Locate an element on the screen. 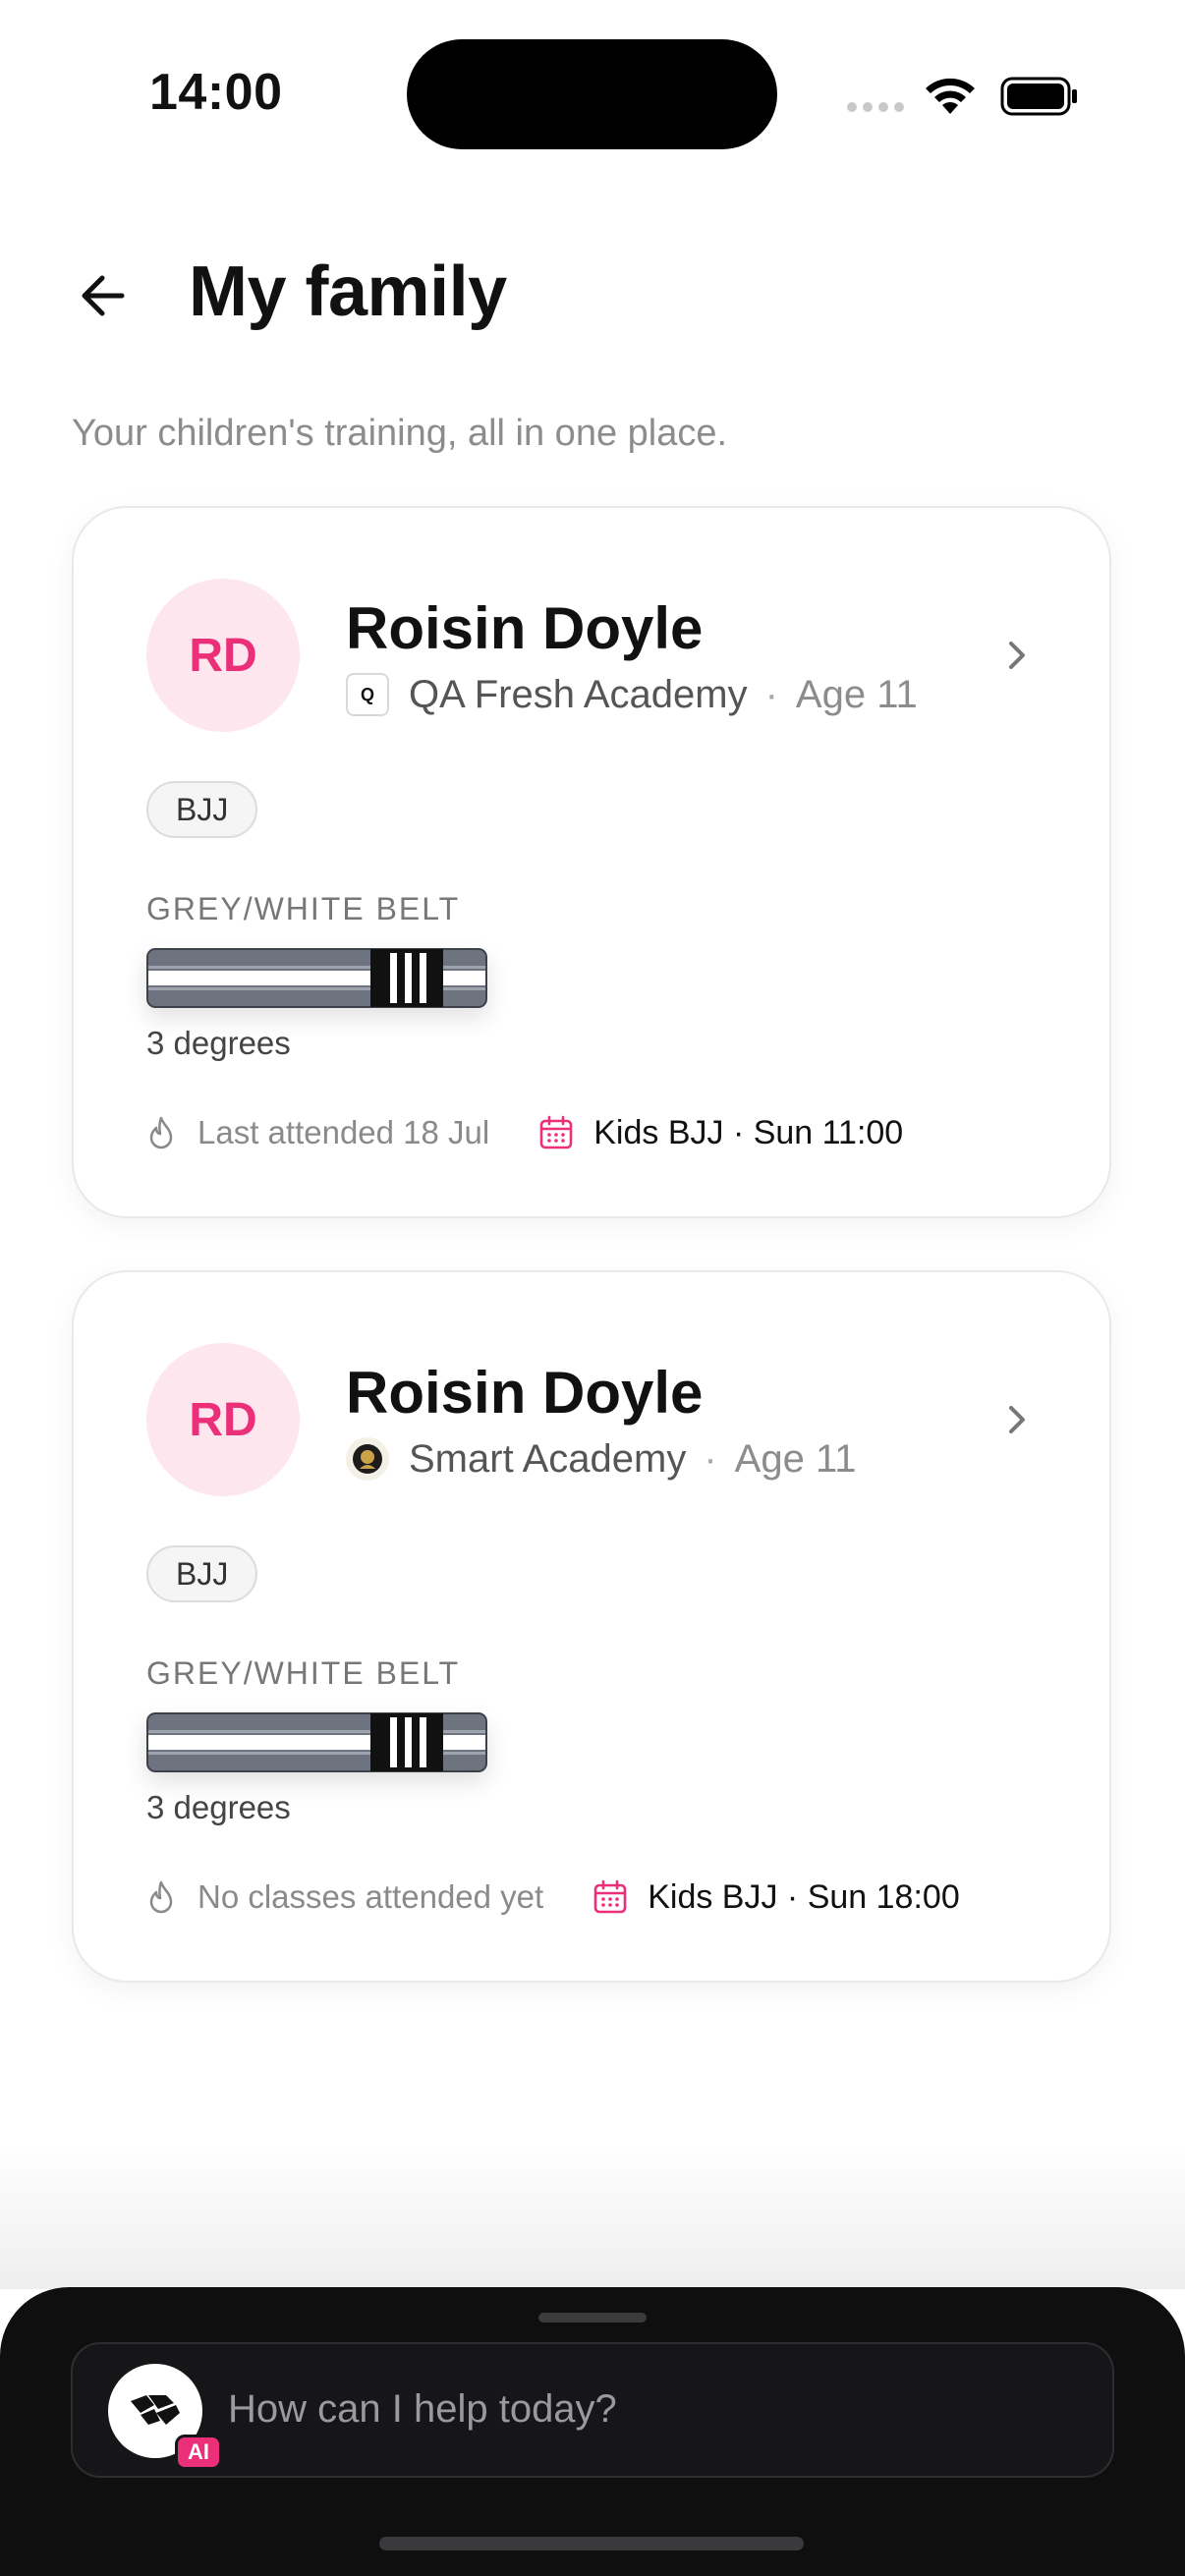 Image resolution: width=1185 pixels, height=2576 pixels. assistant-input: AI How can I help today? is located at coordinates (592, 2410).